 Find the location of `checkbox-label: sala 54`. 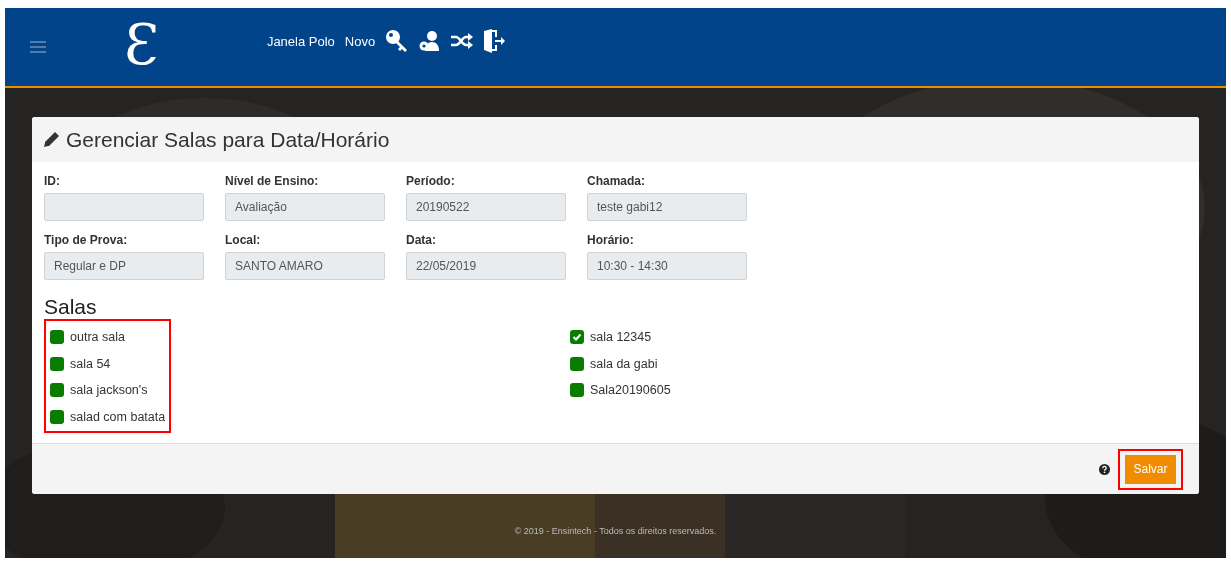

checkbox-label: sala 54 is located at coordinates (90, 363).